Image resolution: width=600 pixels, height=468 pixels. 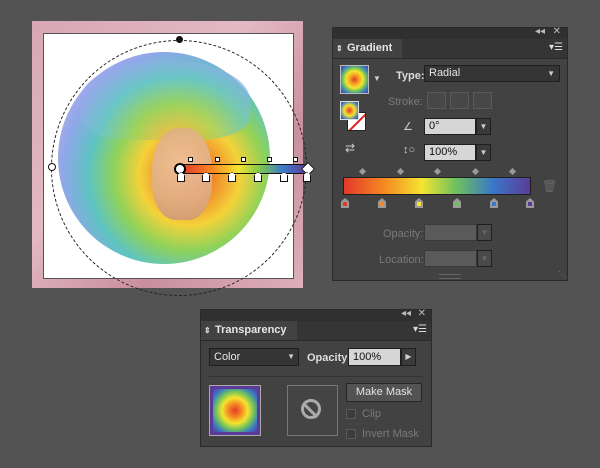 I want to click on stroke-along-button, so click(x=459, y=100).